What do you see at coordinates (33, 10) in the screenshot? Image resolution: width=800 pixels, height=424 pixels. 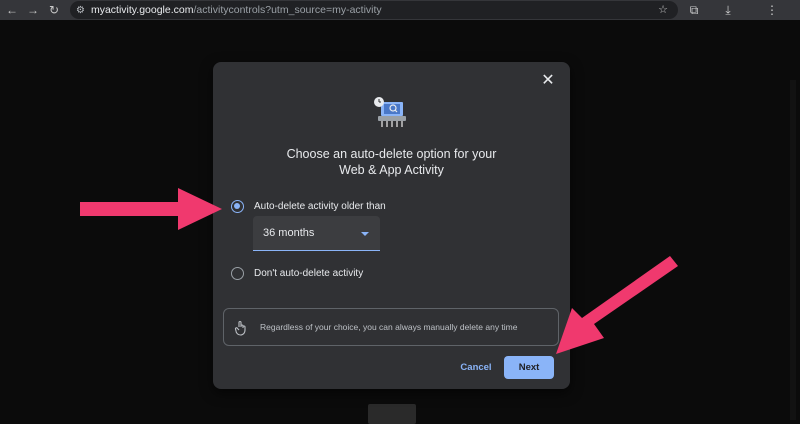 I see `forward-icon: →` at bounding box center [33, 10].